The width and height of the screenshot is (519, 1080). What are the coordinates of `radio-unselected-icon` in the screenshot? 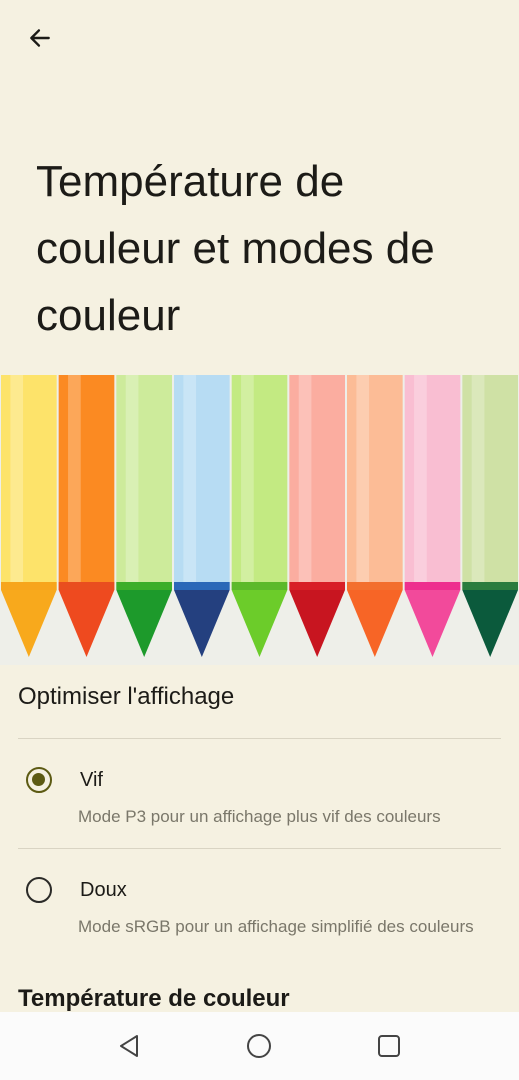 It's located at (39, 890).